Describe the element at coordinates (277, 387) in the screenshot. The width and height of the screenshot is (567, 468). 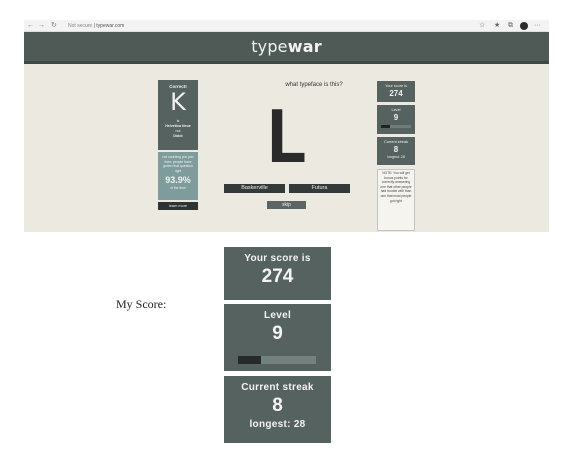
I see `my-streak-label: Current streak` at that location.